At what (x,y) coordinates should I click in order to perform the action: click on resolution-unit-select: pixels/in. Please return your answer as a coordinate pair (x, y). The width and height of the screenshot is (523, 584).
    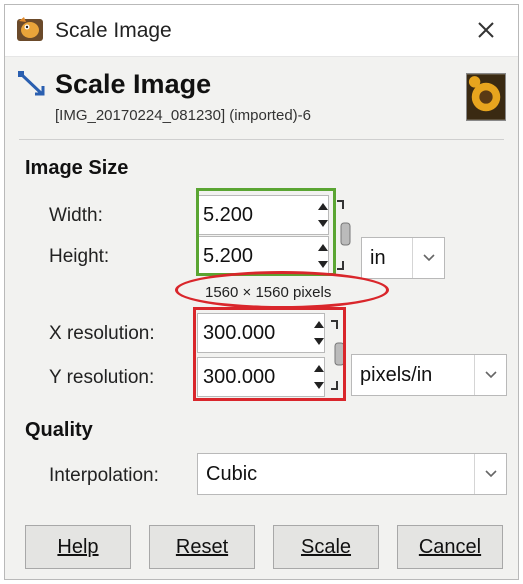
    Looking at the image, I should click on (429, 375).